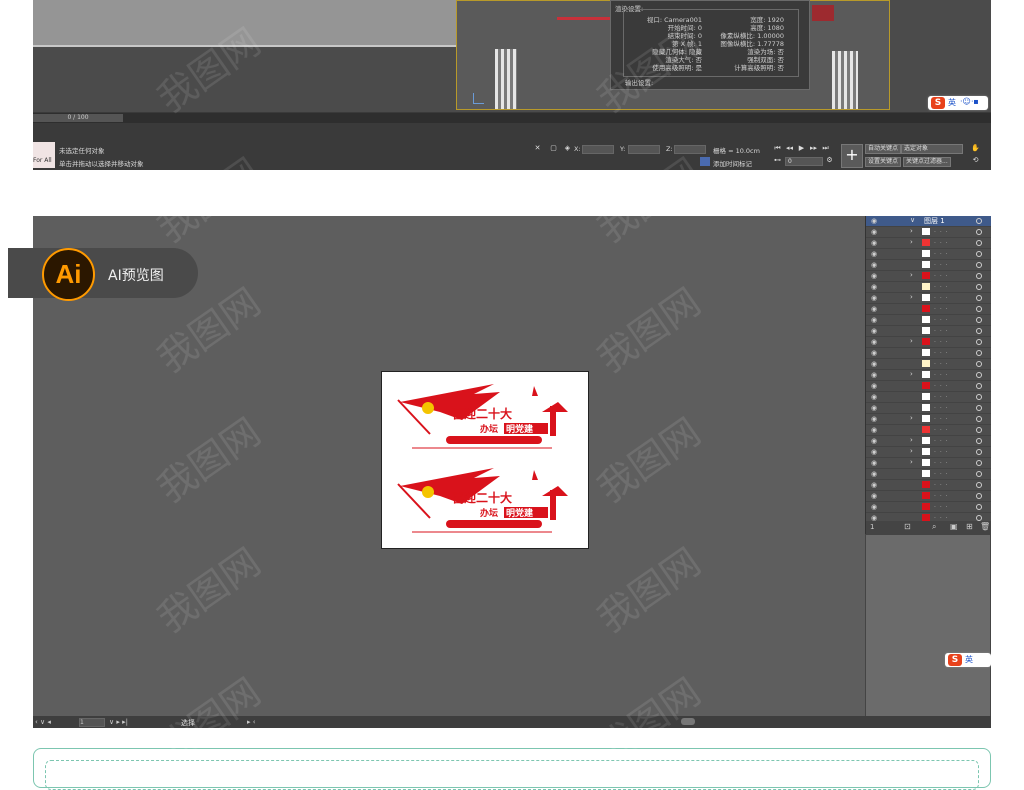 The width and height of the screenshot is (1024, 790). I want to click on expand-chevron-icon: ∨, so click(912, 220).